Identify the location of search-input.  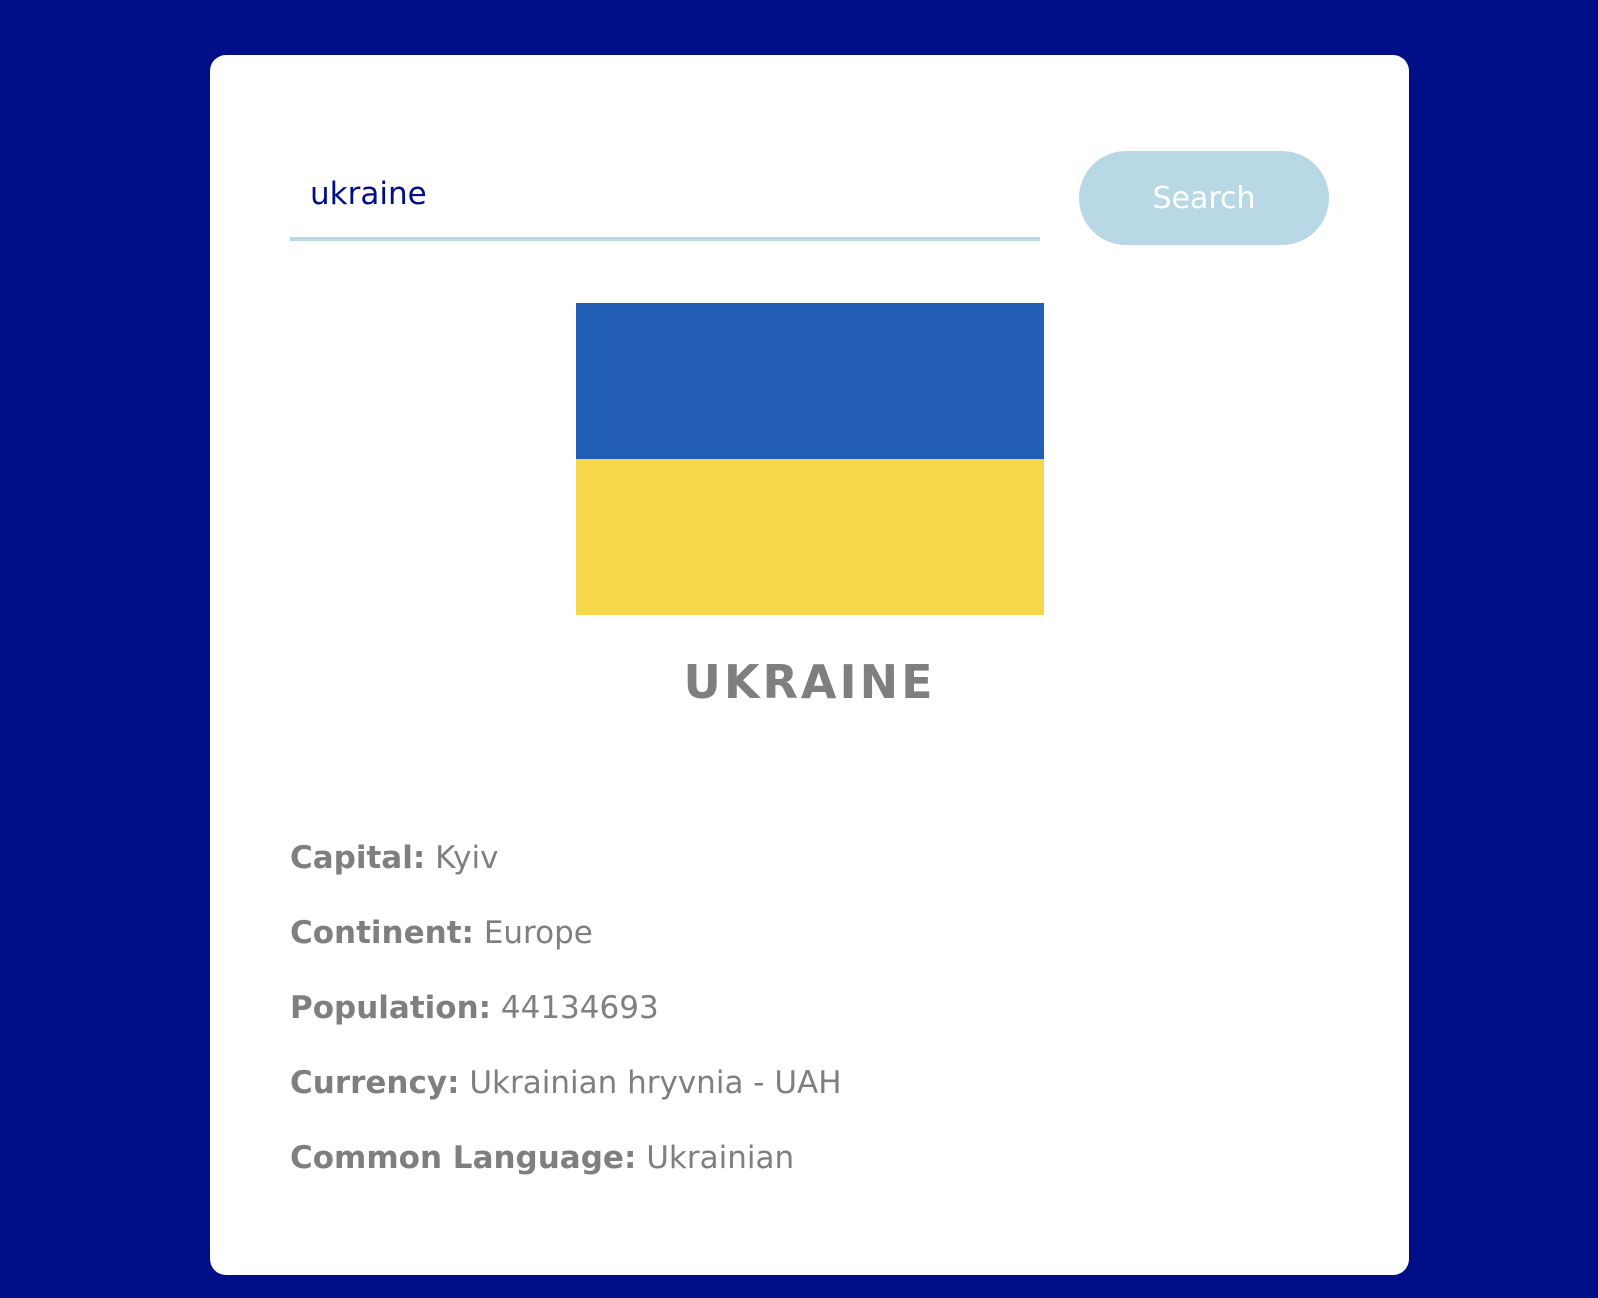
(665, 196).